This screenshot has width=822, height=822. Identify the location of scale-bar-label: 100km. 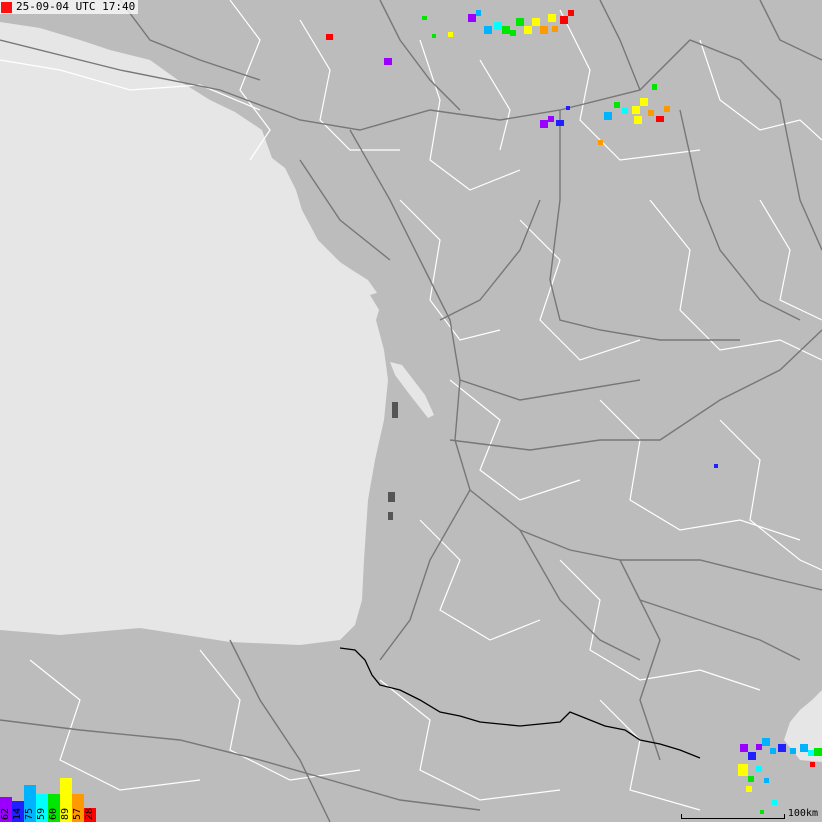
(802, 813).